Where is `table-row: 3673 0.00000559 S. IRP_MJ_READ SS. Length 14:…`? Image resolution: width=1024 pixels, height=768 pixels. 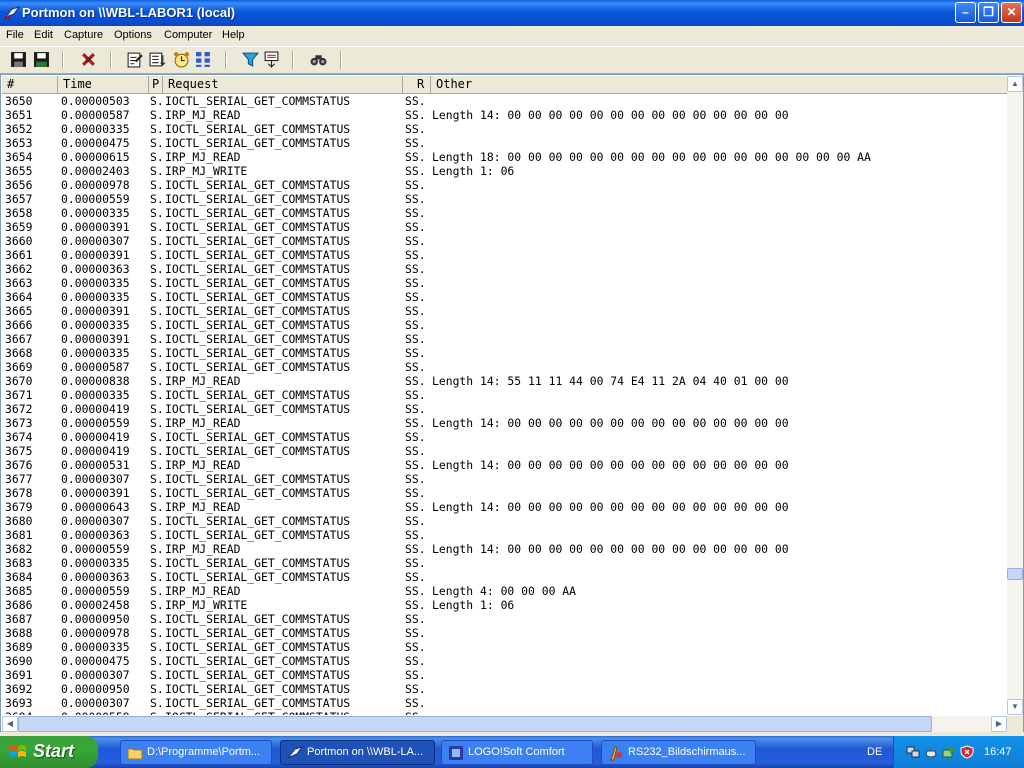 table-row: 3673 0.00000559 S. IRP_MJ_READ SS. Length 14:… is located at coordinates (504, 423).